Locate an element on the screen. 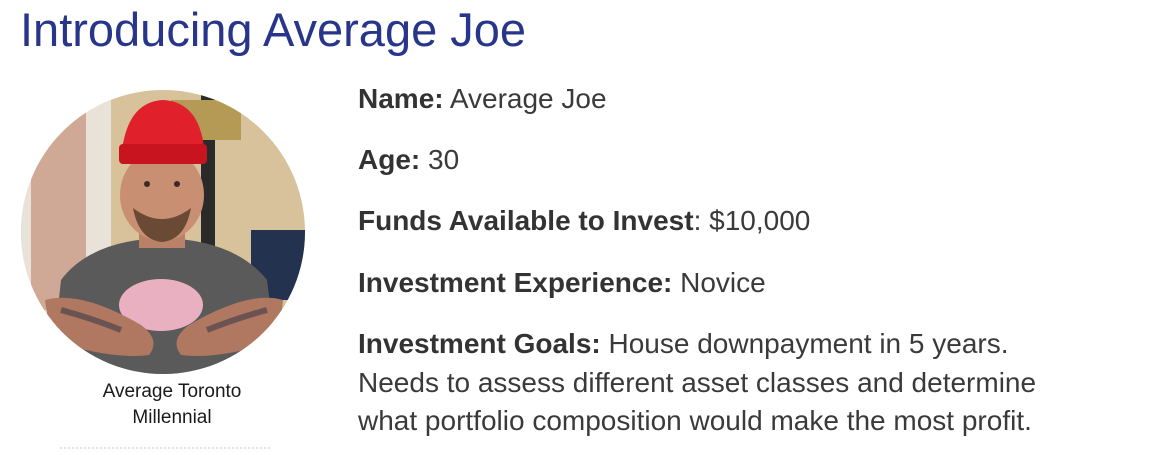 The height and width of the screenshot is (455, 1158). caption-line-1: Average Toronto is located at coordinates (172, 391).